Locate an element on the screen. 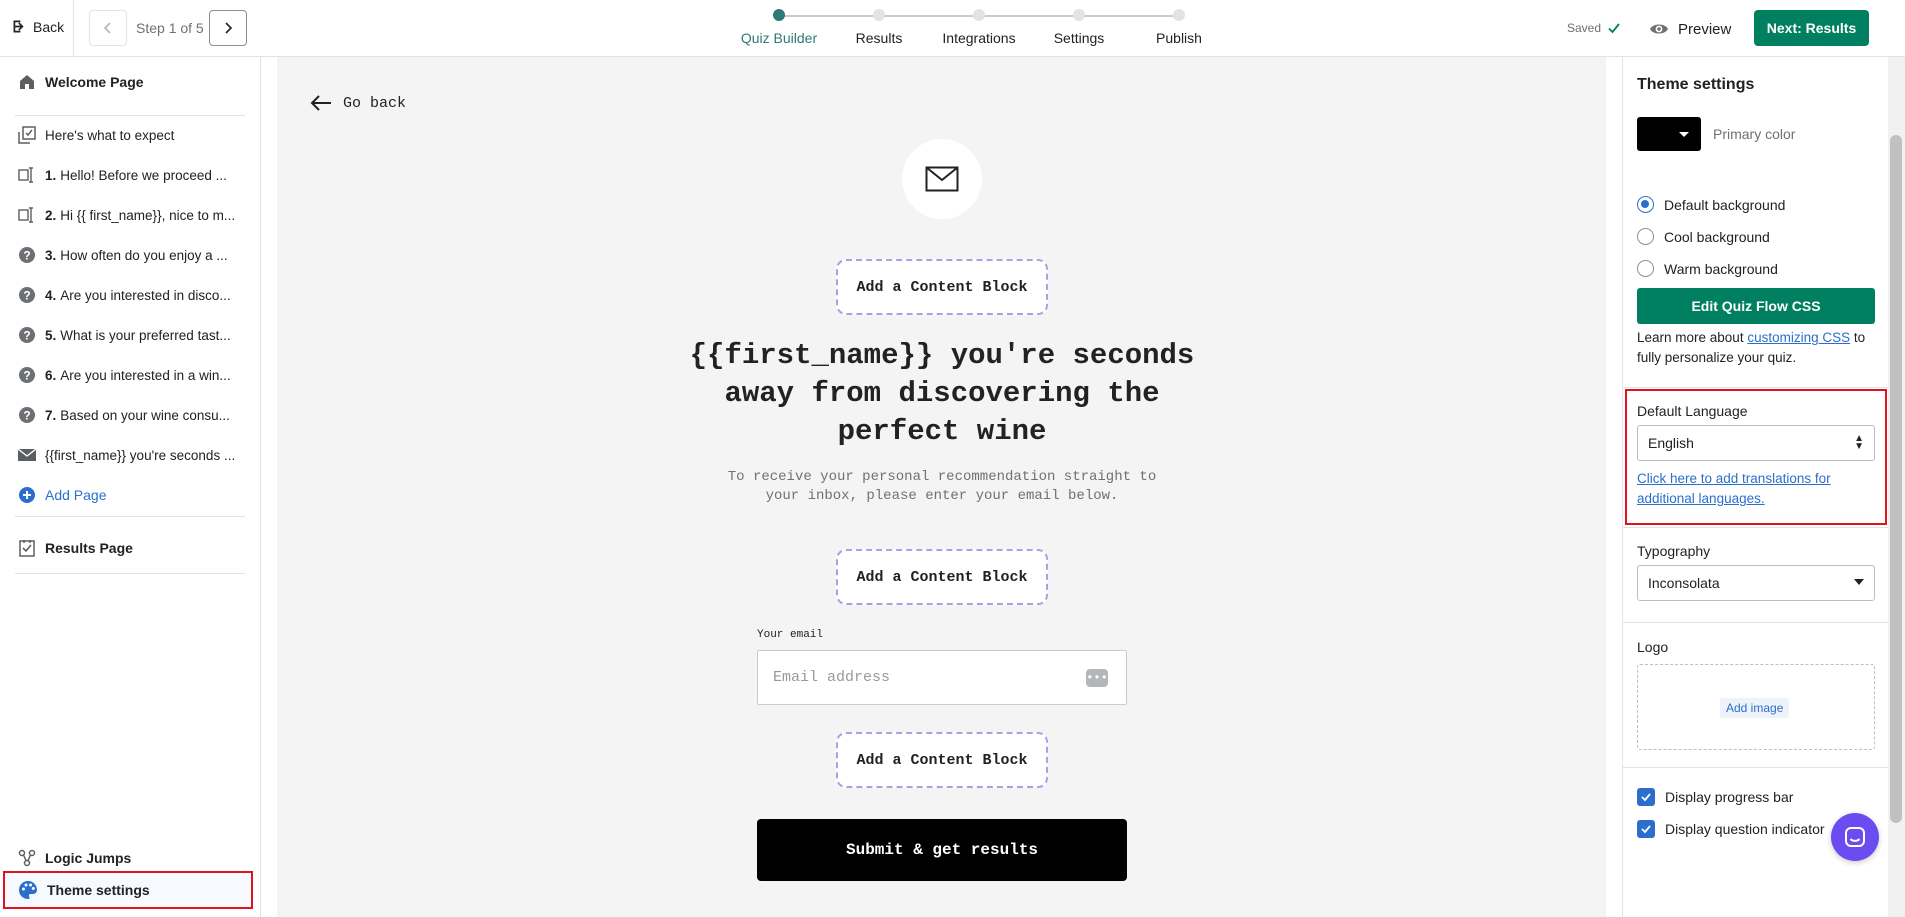  customizing-css-link: customizing CSS is located at coordinates (1798, 337).